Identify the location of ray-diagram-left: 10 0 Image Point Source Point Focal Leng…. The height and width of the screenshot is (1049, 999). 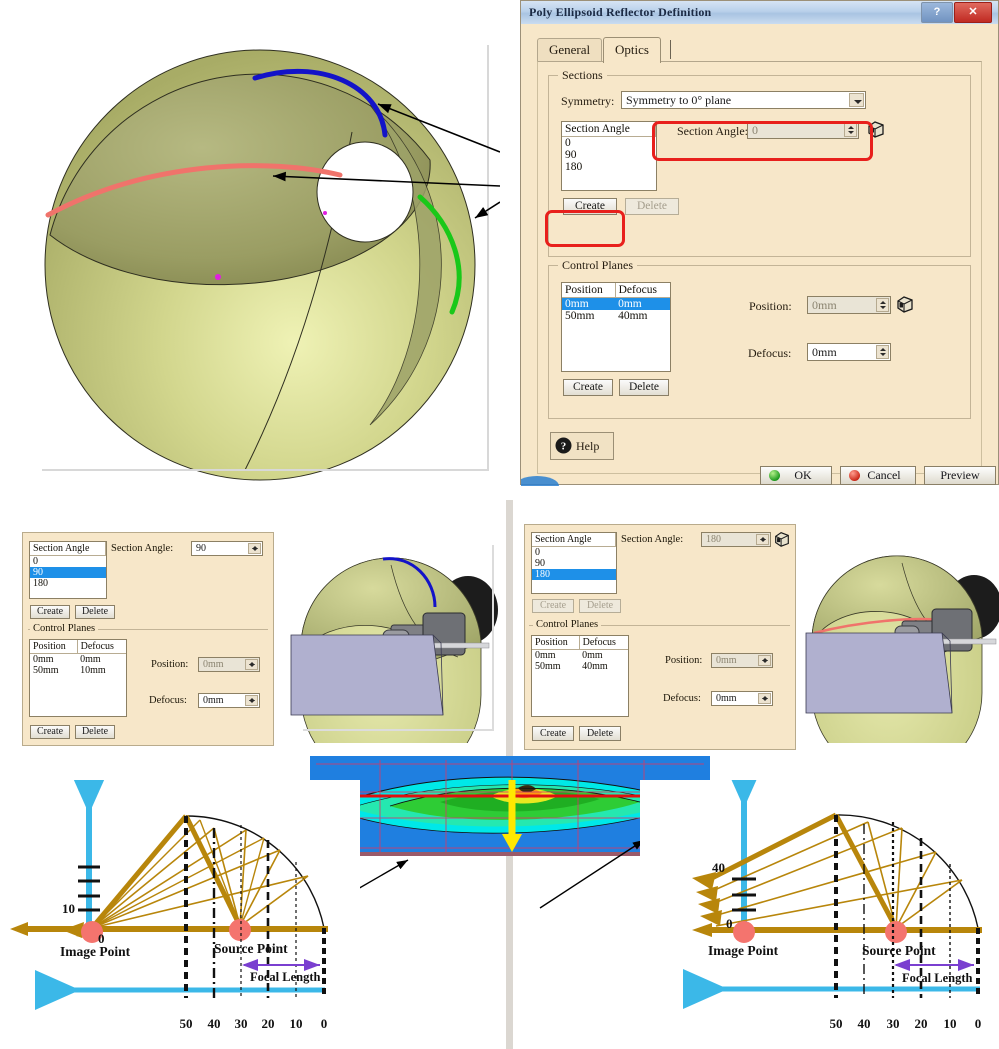
(180, 914).